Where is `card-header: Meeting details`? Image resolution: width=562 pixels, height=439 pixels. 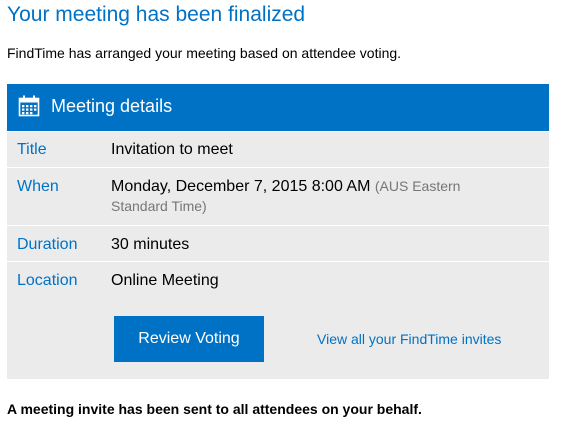
card-header: Meeting details is located at coordinates (278, 107).